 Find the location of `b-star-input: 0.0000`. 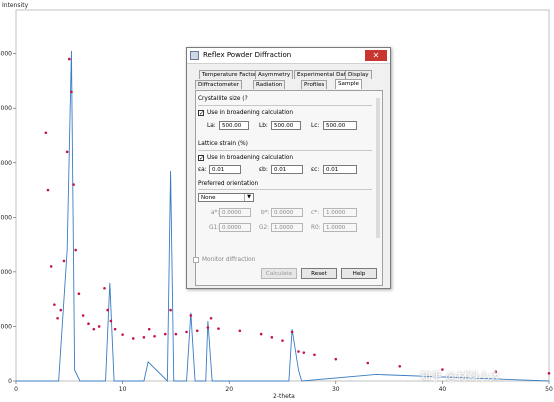

b-star-input: 0.0000 is located at coordinates (287, 212).